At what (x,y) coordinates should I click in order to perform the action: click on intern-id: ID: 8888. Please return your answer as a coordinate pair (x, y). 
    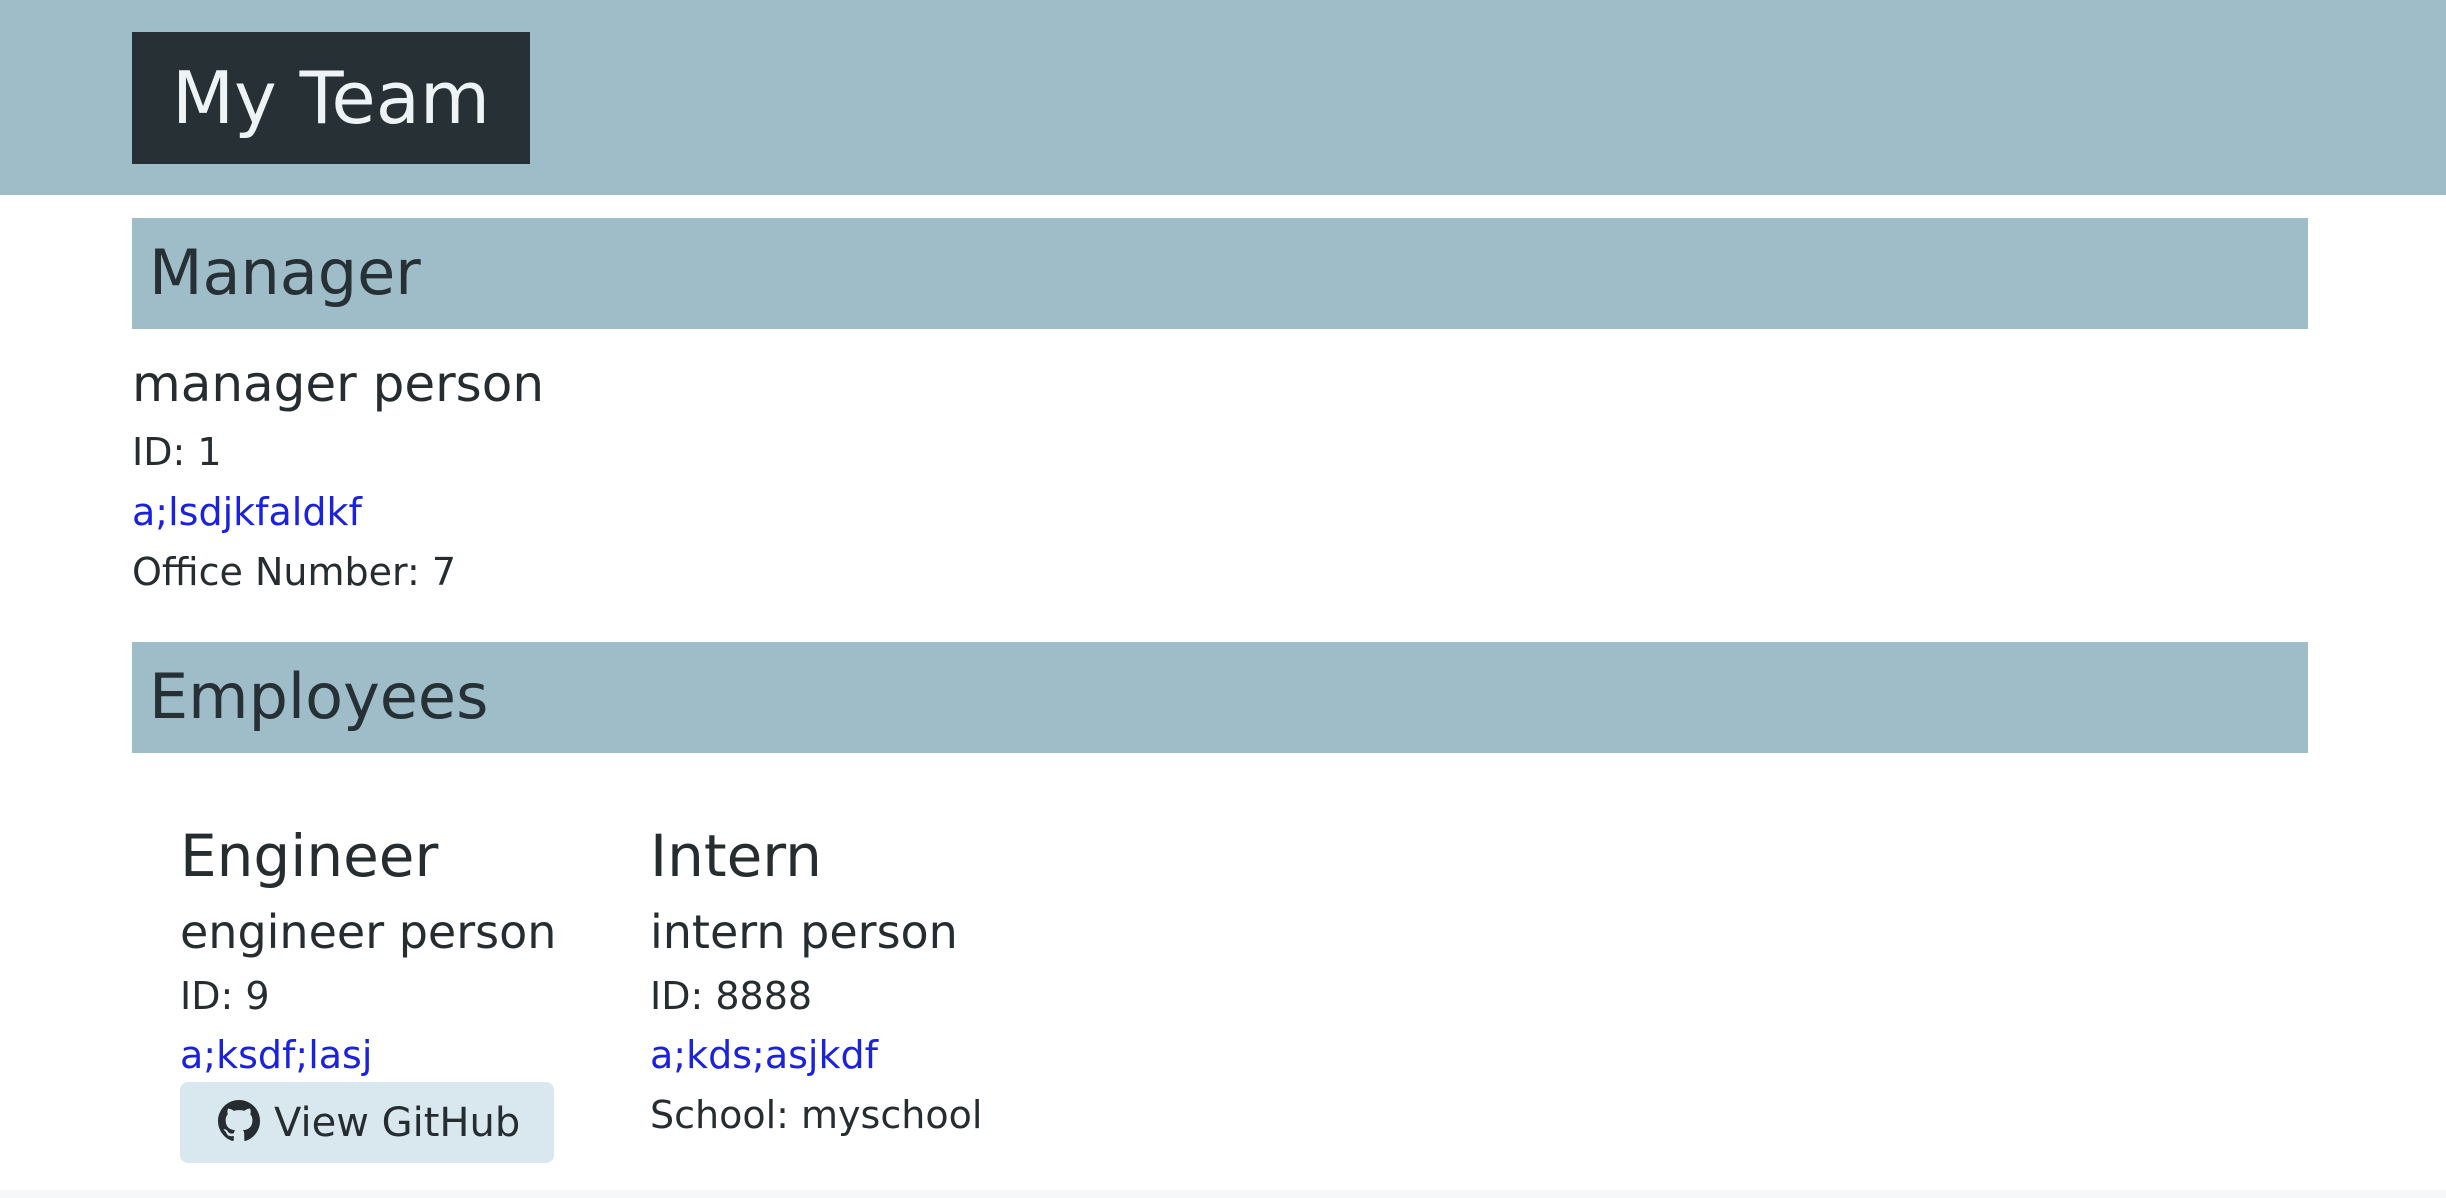
    Looking at the image, I should click on (731, 996).